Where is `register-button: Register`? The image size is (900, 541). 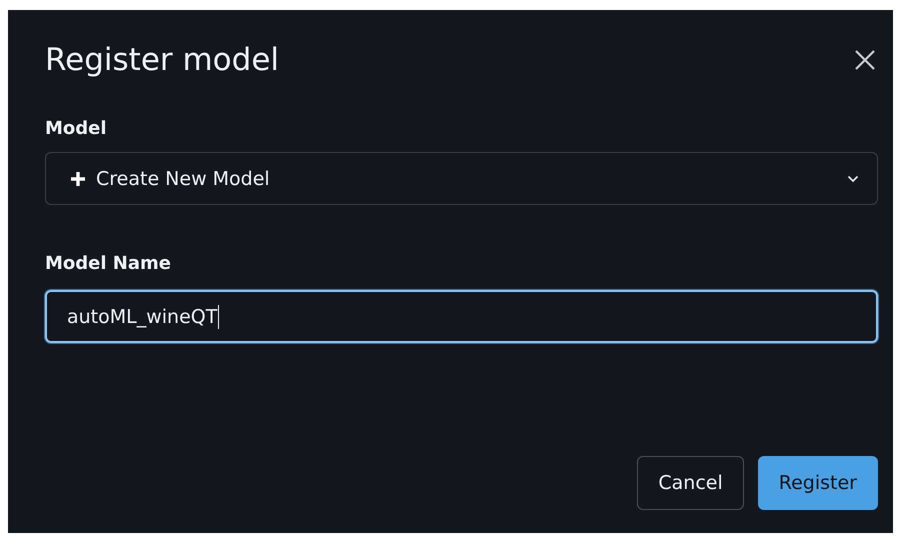 register-button: Register is located at coordinates (818, 483).